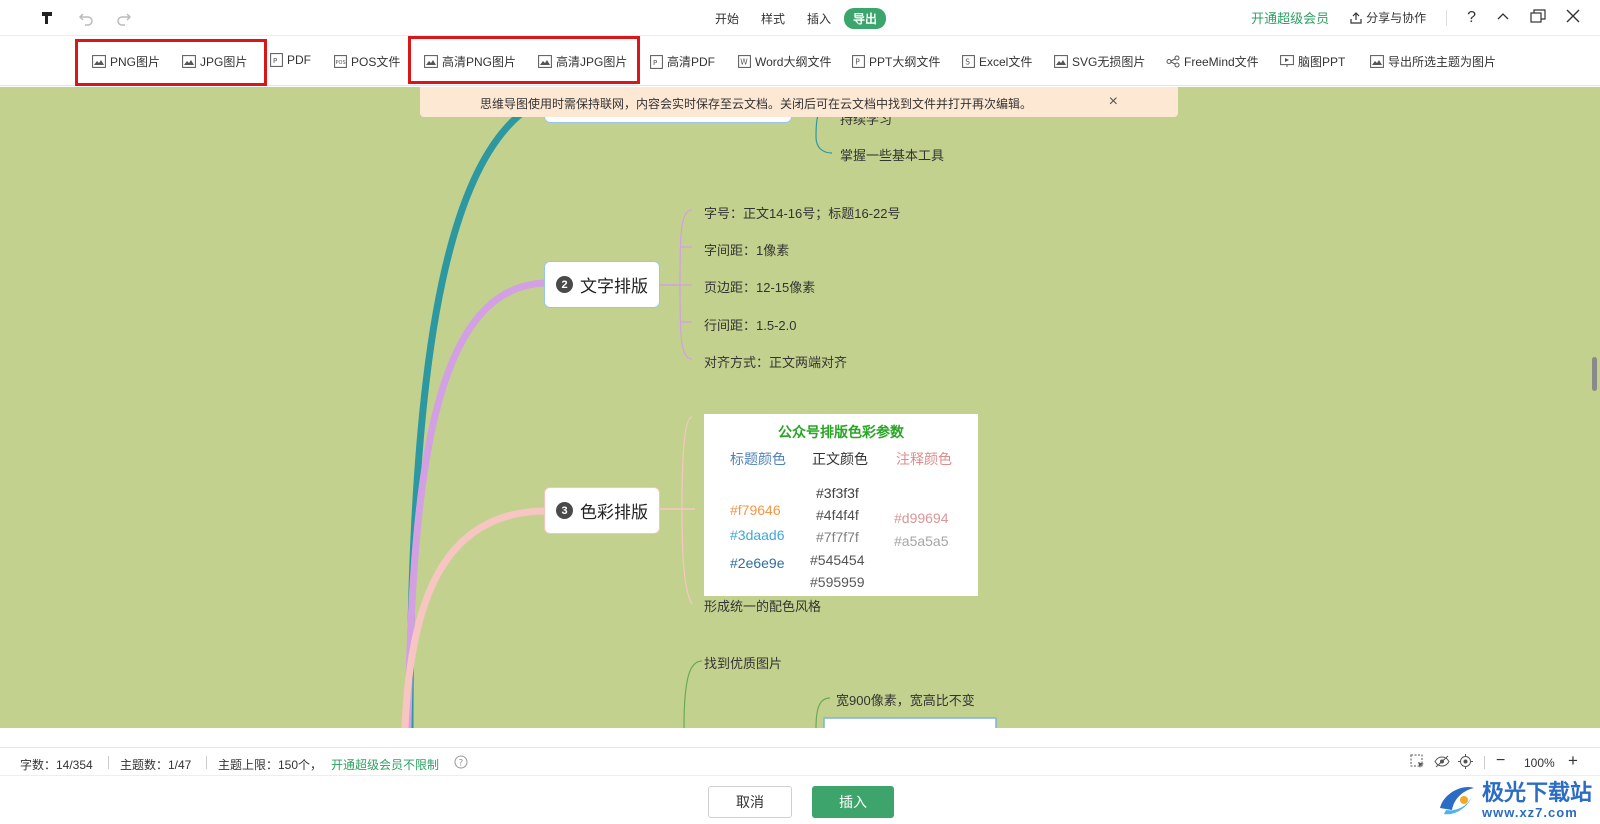  What do you see at coordinates (793, 62) in the screenshot?
I see `export-word-label: Word大纲文件` at bounding box center [793, 62].